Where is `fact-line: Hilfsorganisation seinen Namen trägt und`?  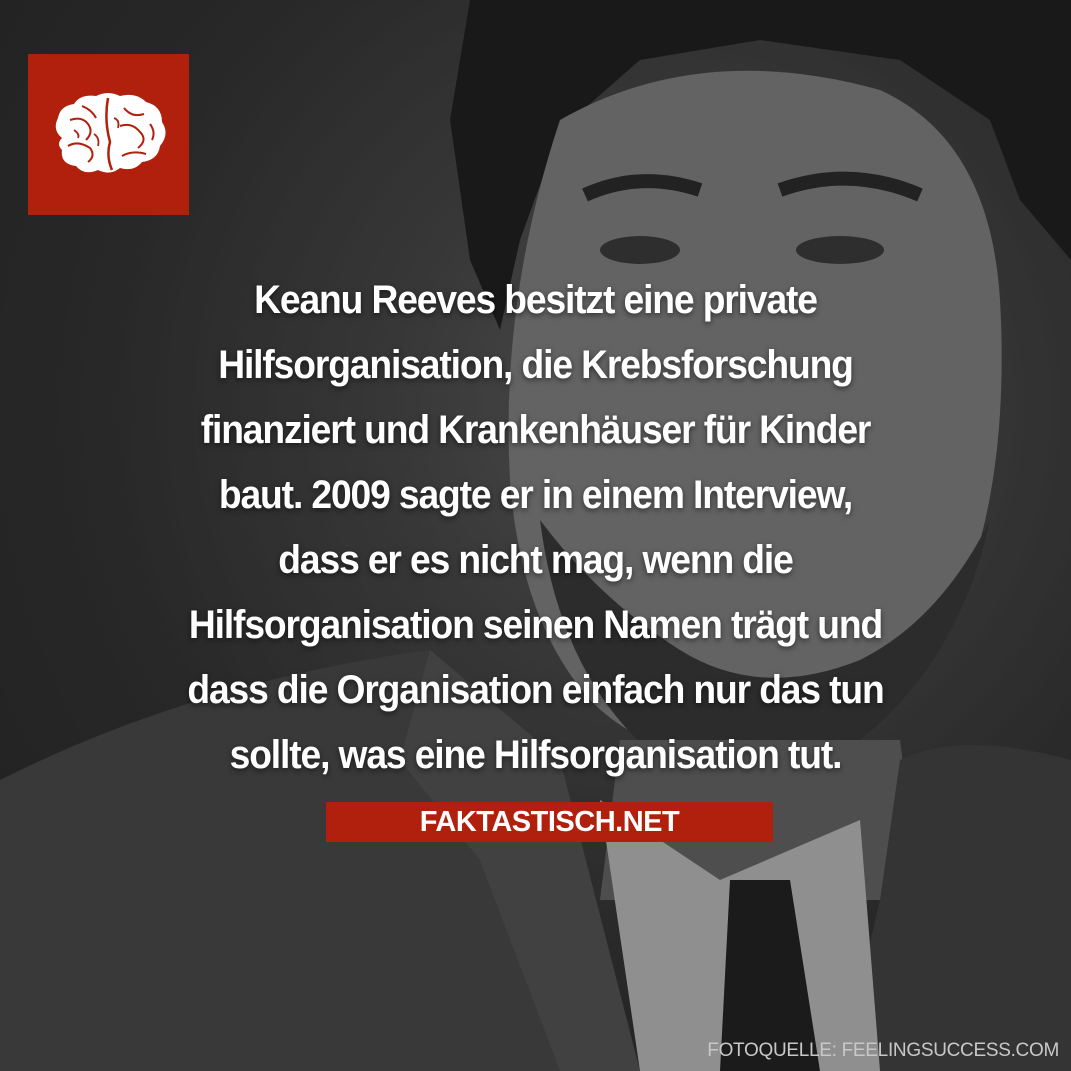 fact-line: Hilfsorganisation seinen Namen trägt und is located at coordinates (535, 625).